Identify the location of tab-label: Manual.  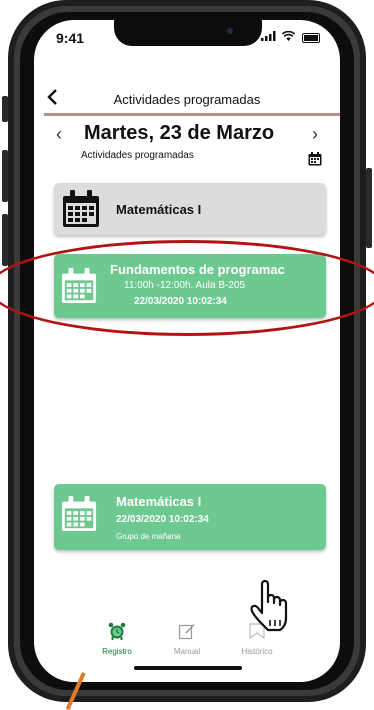
(187, 651).